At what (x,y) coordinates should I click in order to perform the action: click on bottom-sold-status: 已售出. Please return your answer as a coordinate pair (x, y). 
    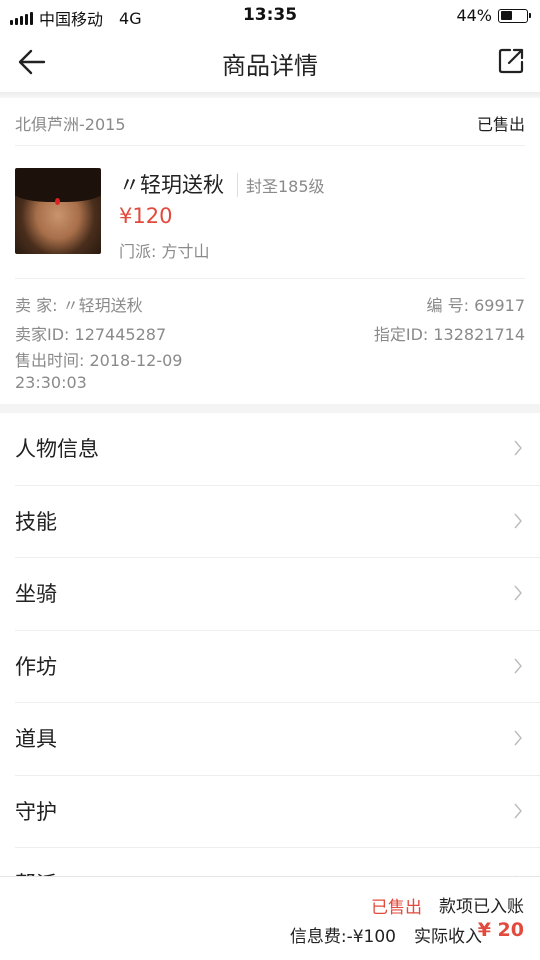
    Looking at the image, I should click on (396, 908).